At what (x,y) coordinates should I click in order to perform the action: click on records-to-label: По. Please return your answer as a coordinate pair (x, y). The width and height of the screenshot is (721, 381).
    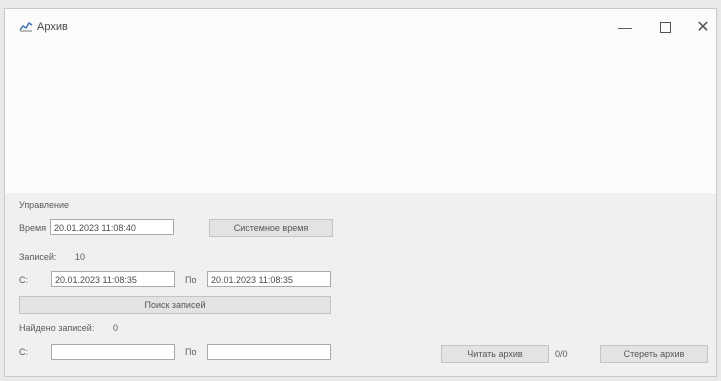
    Looking at the image, I should click on (191, 280).